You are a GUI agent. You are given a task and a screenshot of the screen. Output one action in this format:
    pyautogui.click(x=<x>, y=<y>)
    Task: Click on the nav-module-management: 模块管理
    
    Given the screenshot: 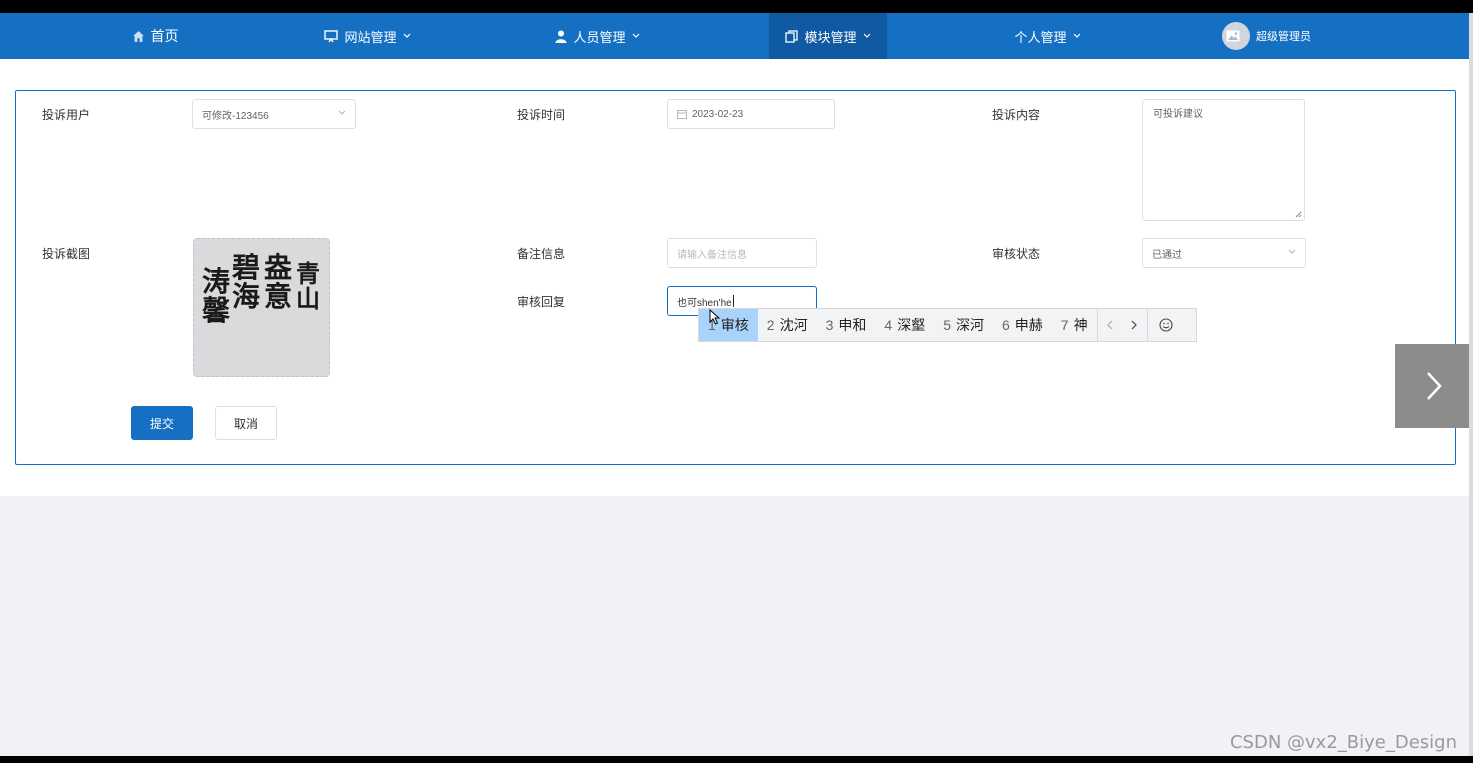 What is the action you would take?
    pyautogui.click(x=828, y=36)
    